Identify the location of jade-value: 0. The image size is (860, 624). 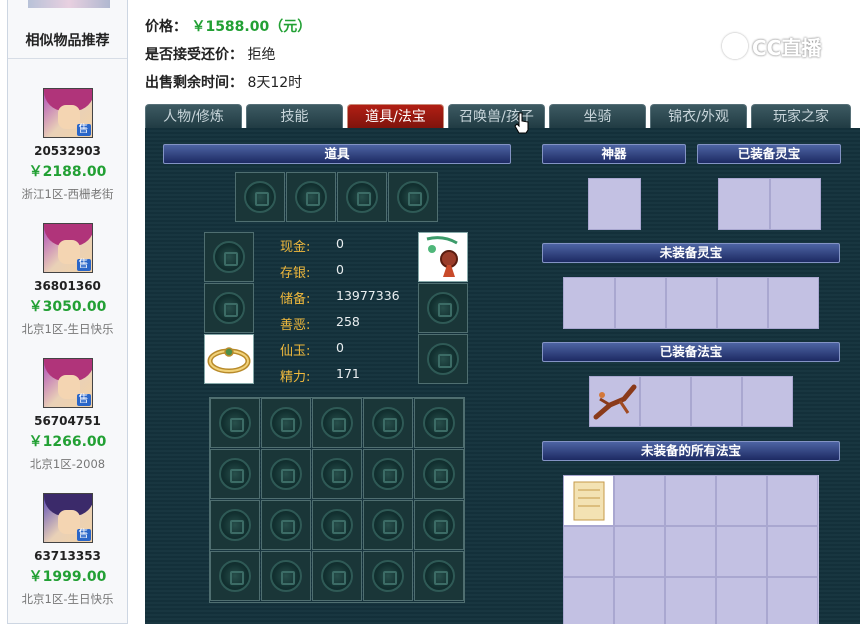
(340, 347).